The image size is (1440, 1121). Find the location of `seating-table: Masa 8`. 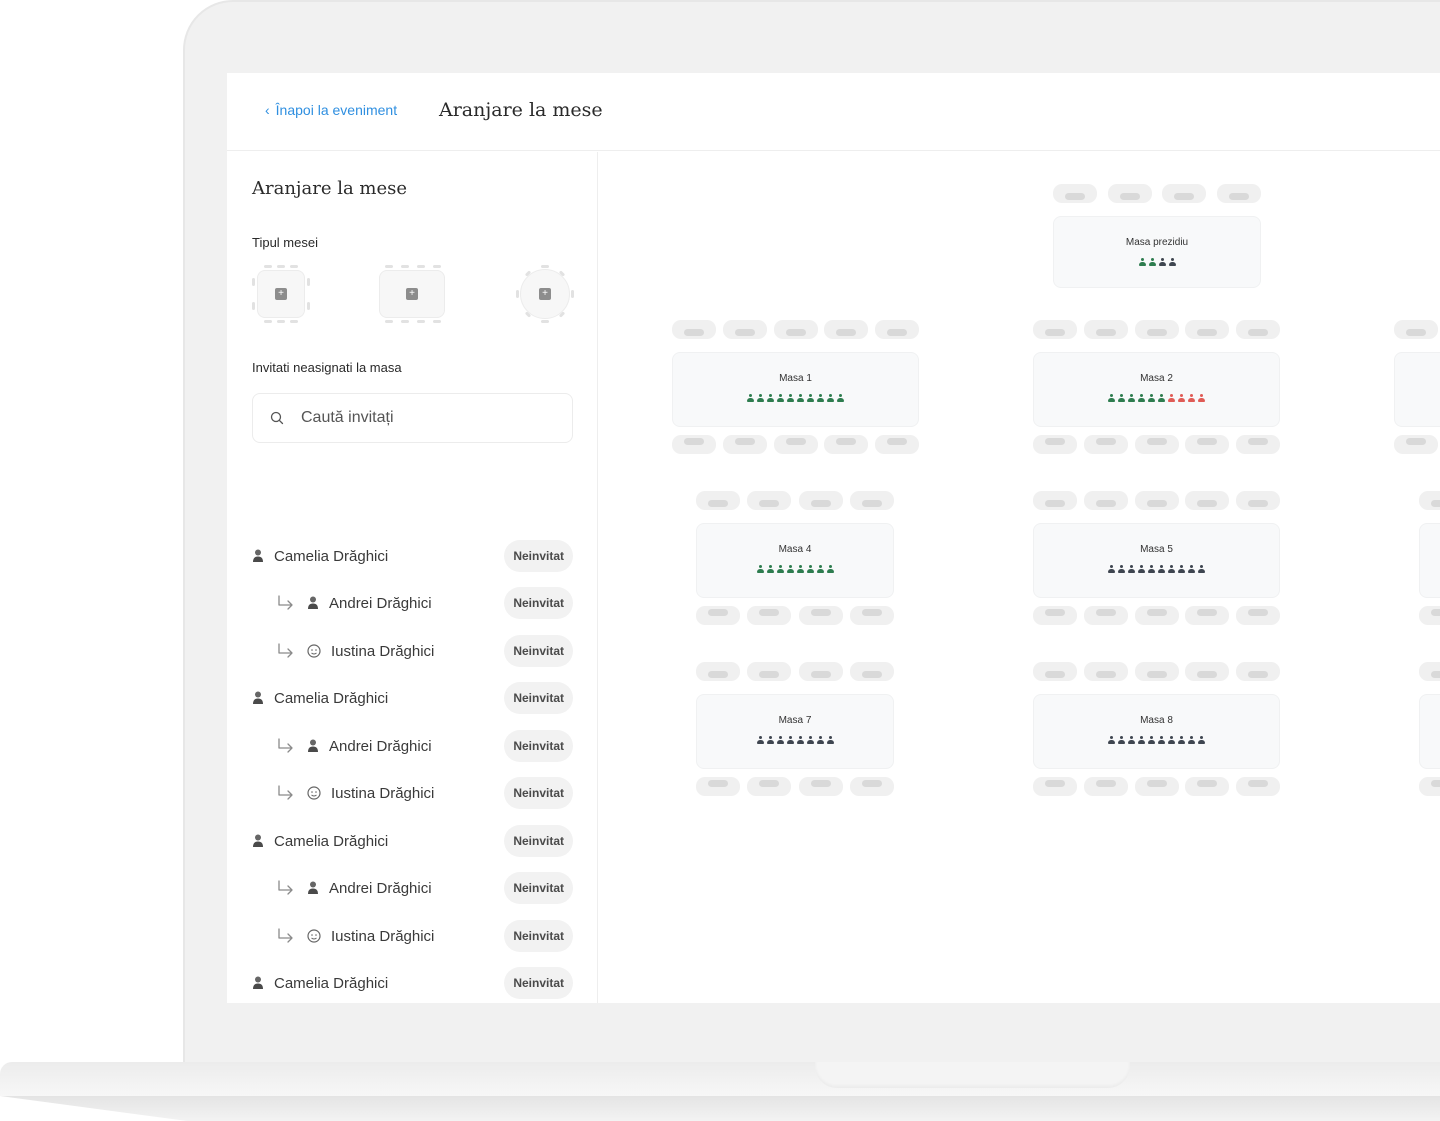

seating-table: Masa 8 is located at coordinates (1156, 732).